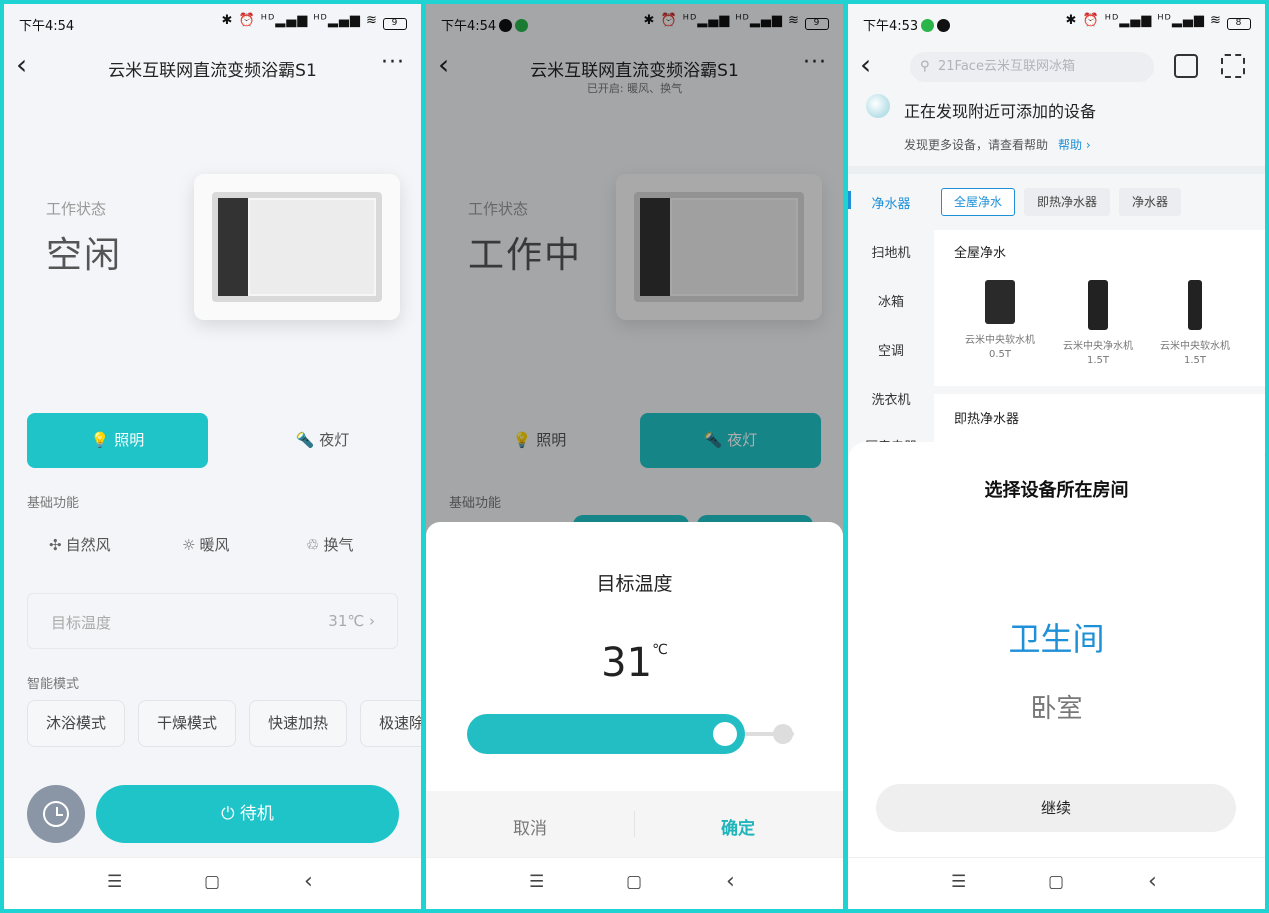 The width and height of the screenshot is (1269, 913). What do you see at coordinates (1006, 66) in the screenshot?
I see `search-placeholder: 21Face云米互联网冰箱` at bounding box center [1006, 66].